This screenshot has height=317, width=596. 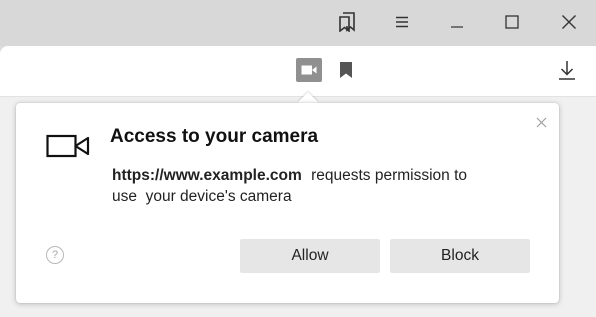 I want to click on site-url: https://www.example.com, so click(x=207, y=175).